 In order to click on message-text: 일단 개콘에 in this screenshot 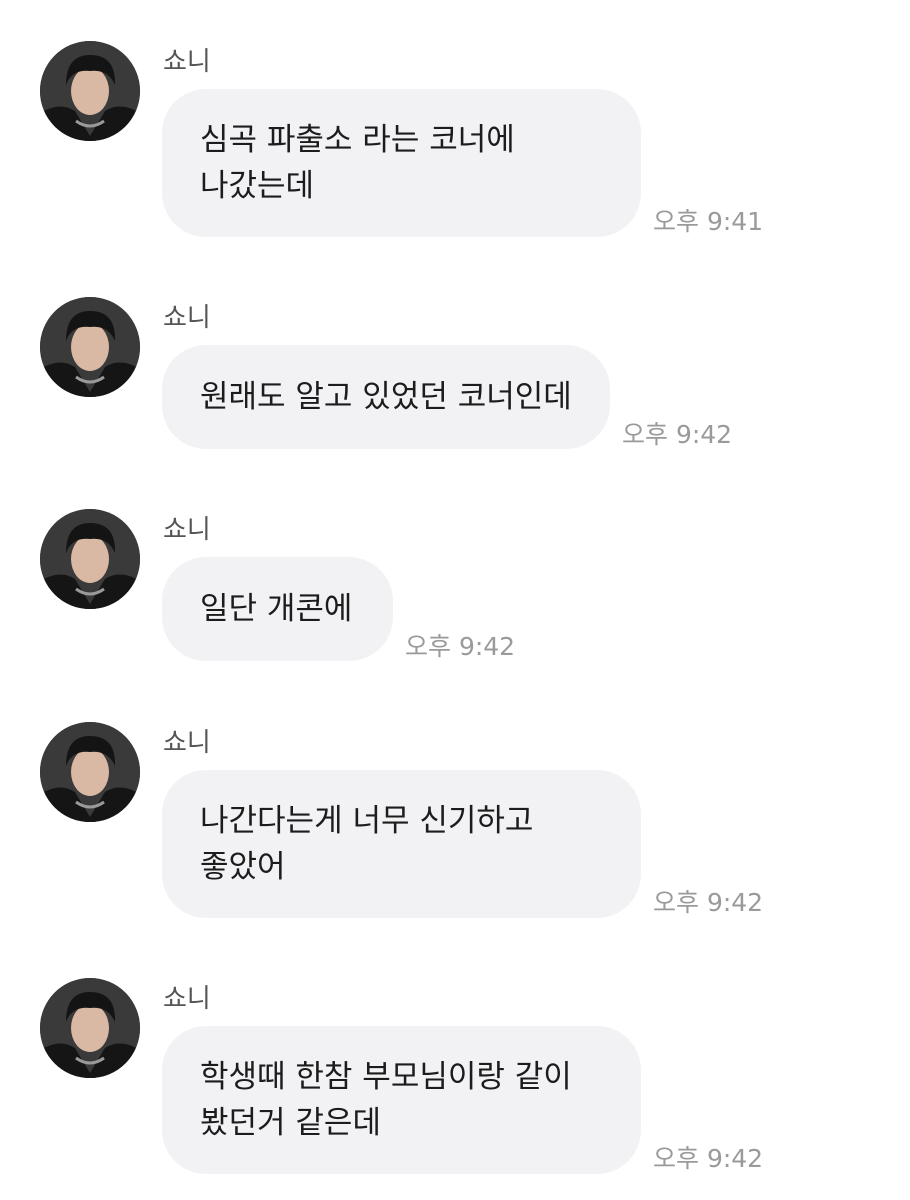, I will do `click(276, 609)`.